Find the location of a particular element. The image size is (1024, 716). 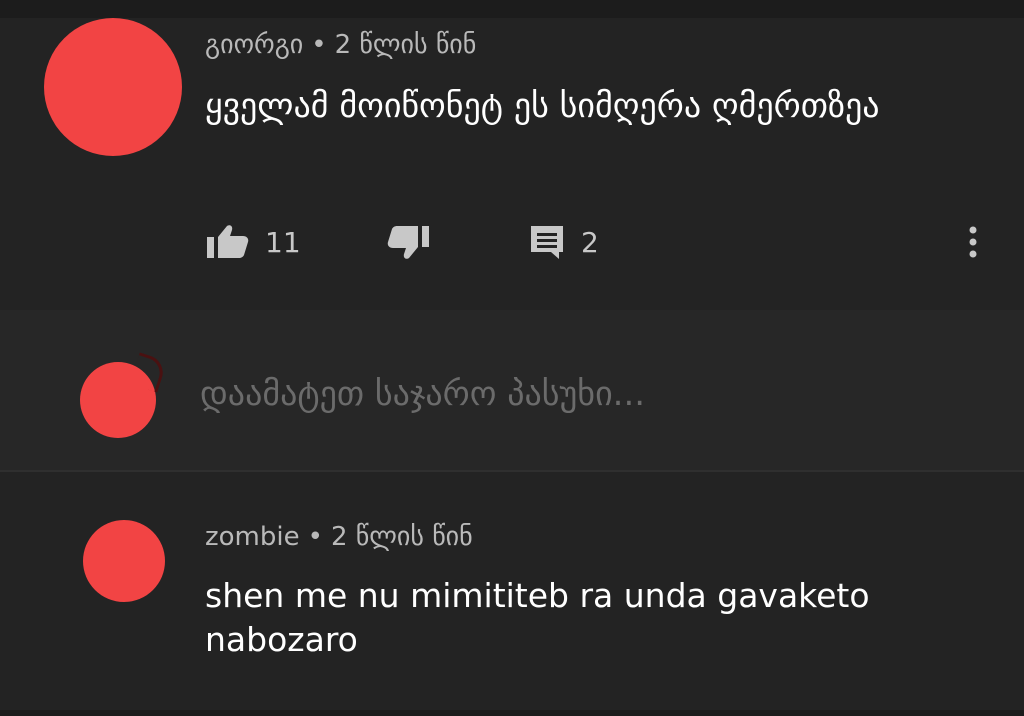

comment-meta: გიორგი • 2 წლის წინ is located at coordinates (340, 45).